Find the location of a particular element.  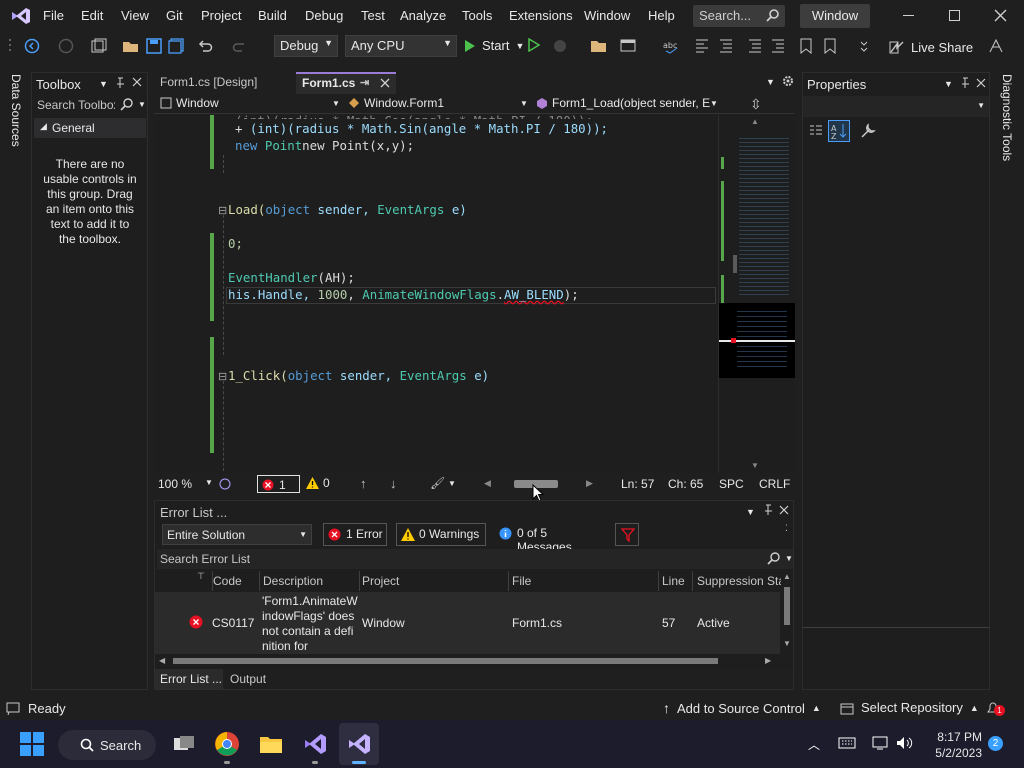

solution-platform-select: Any CPU ▼ is located at coordinates (401, 46).